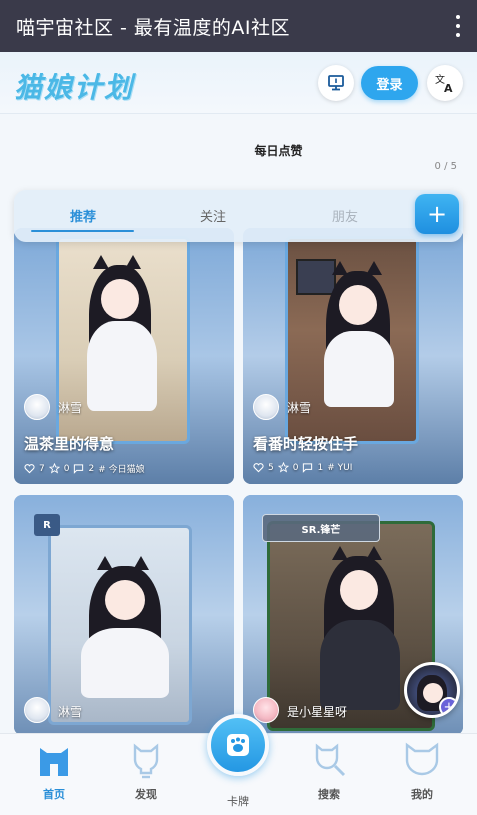  I want to click on daily-likes-count: 0 / 5, so click(445, 166).